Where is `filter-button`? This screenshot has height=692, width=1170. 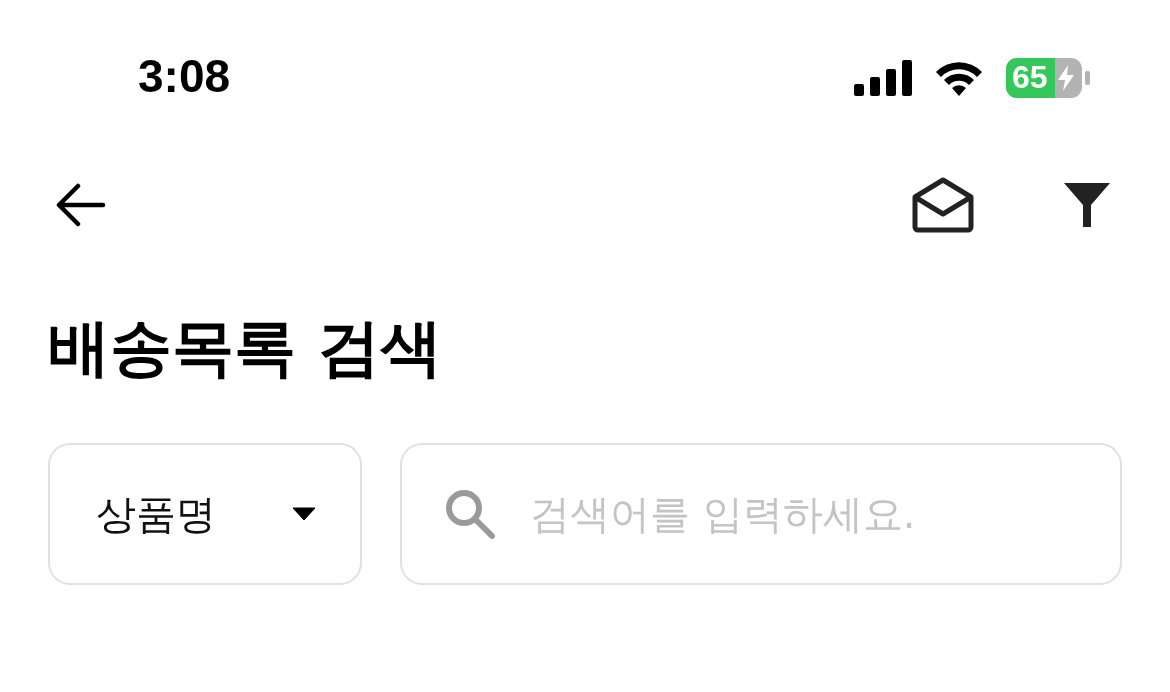
filter-button is located at coordinates (1087, 205).